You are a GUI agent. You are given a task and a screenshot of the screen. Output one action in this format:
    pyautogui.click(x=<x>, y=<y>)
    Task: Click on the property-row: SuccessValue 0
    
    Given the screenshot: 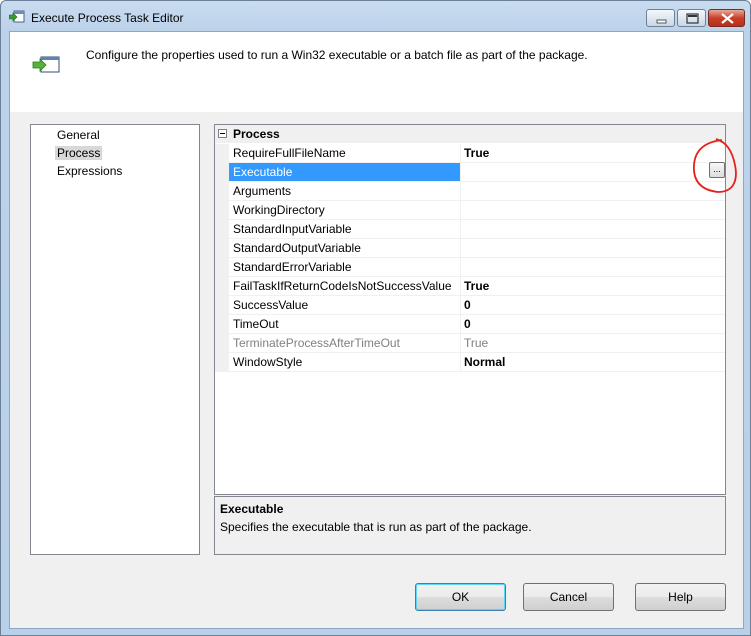 What is the action you would take?
    pyautogui.click(x=470, y=305)
    